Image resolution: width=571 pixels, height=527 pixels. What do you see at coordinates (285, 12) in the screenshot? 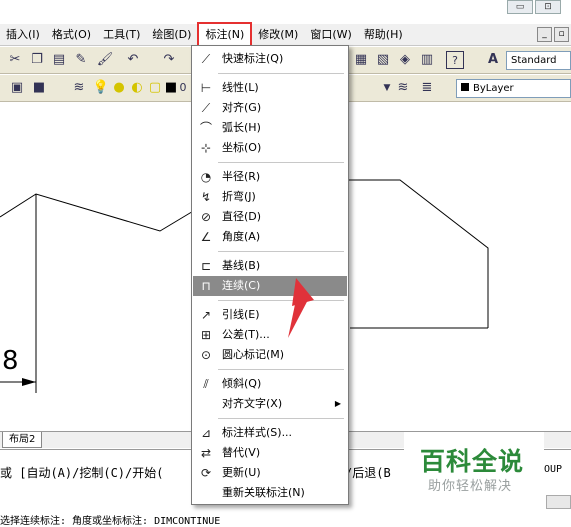
I see `title-bar: ▭ ⊡` at bounding box center [285, 12].